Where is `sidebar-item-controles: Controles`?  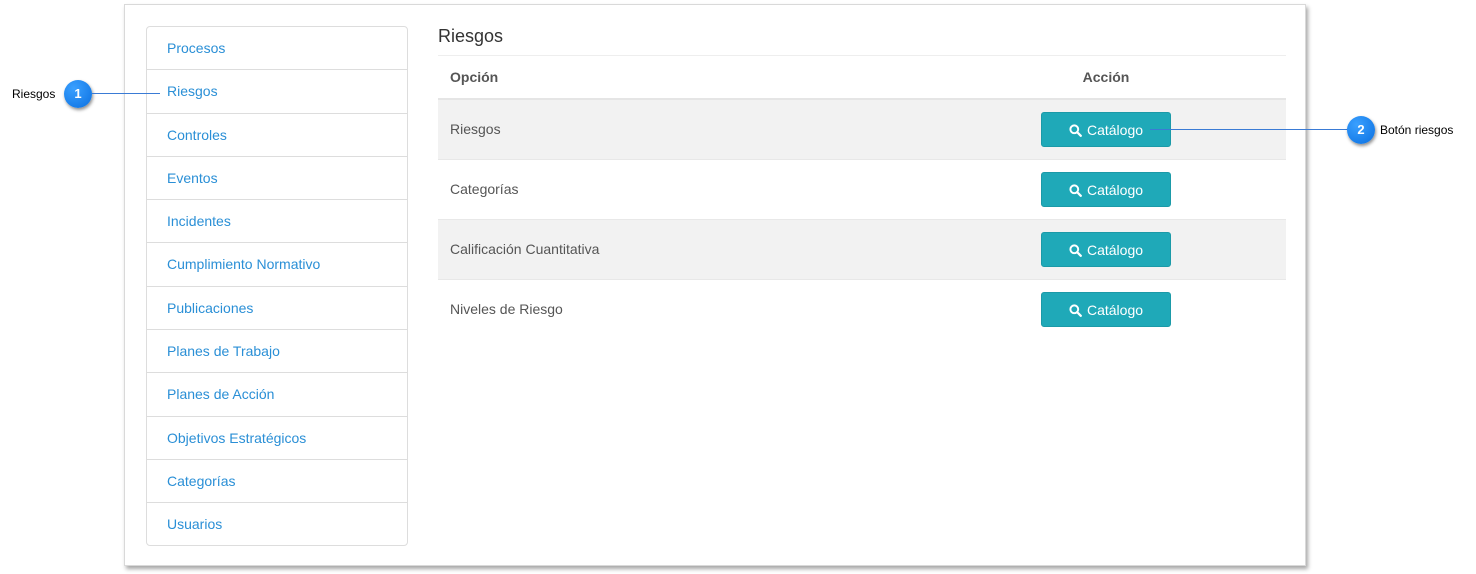
sidebar-item-controles: Controles is located at coordinates (277, 135).